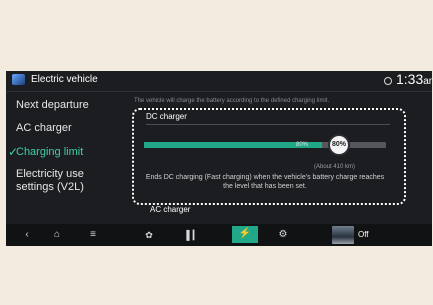 The width and height of the screenshot is (433, 305). I want to click on status-header: Electric vehicle 1:33am, so click(219, 81).